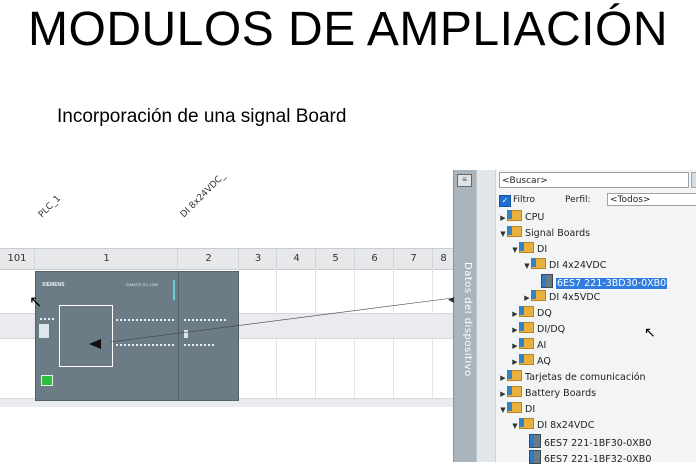 The height and width of the screenshot is (468, 696). What do you see at coordinates (466, 319) in the screenshot?
I see `tab-device-data: Datos del dispositivo` at bounding box center [466, 319].